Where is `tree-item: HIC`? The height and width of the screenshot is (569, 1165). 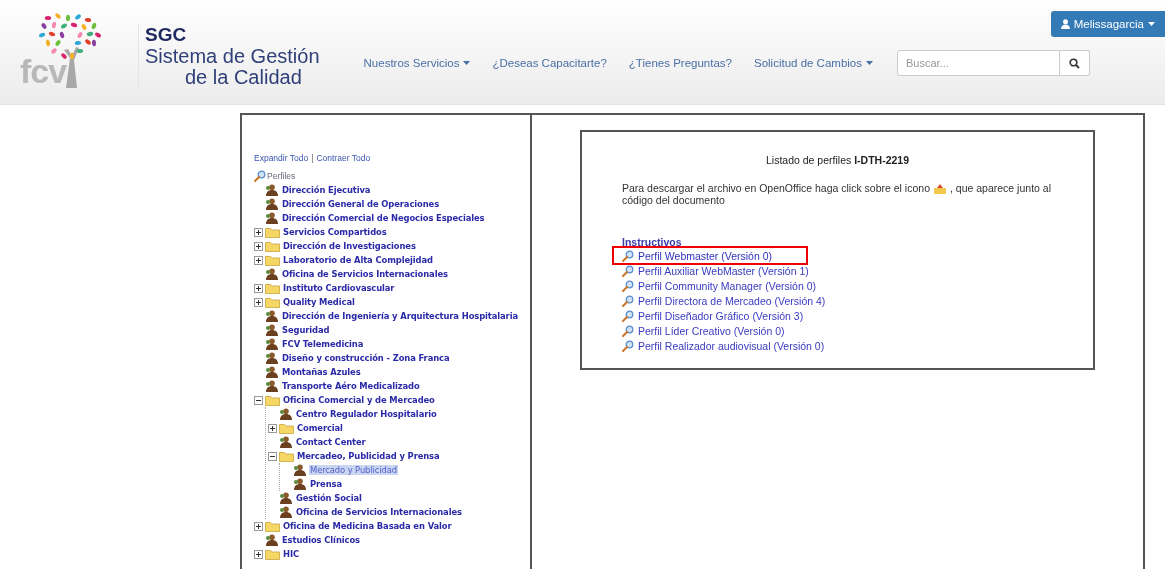
tree-item: HIC is located at coordinates (291, 554).